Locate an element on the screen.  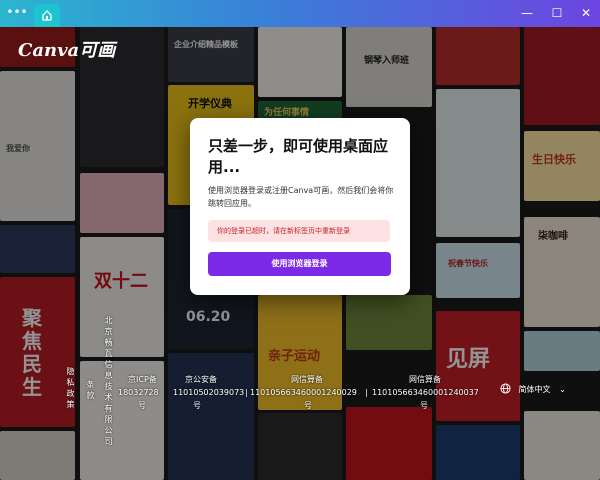
language-label: 简体中文 is located at coordinates (534, 389).